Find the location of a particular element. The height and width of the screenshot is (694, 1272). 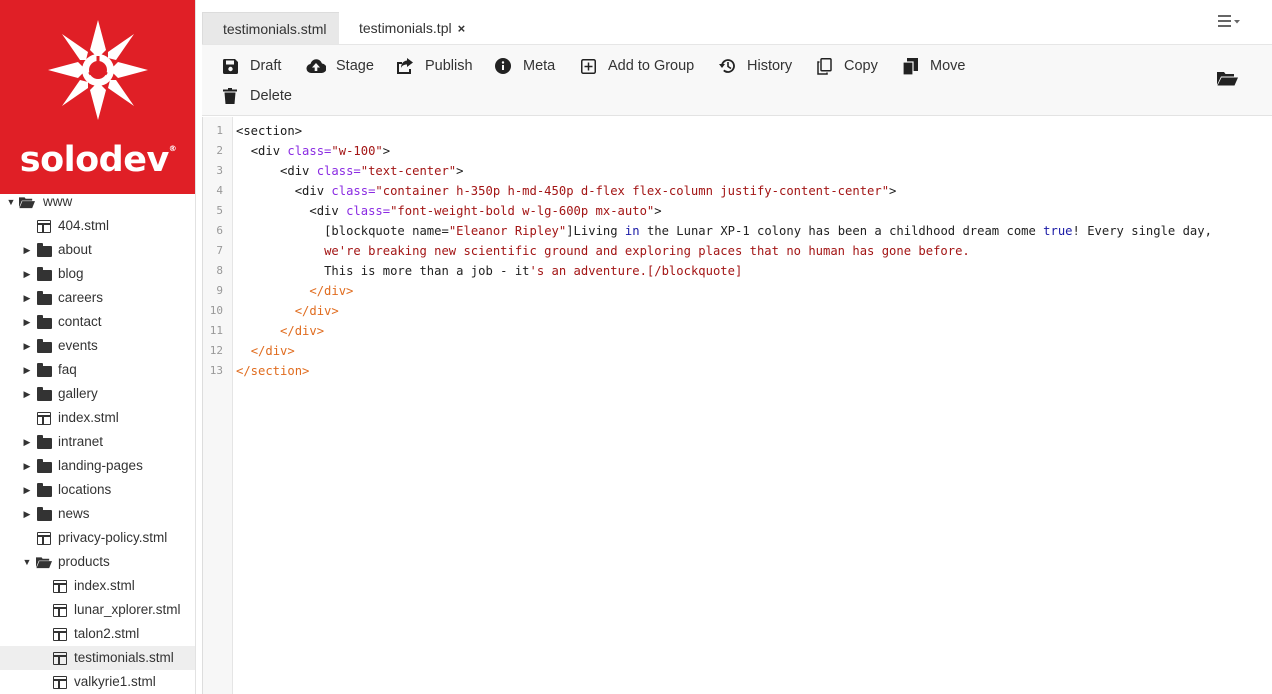

tab-label: testimonials.stml is located at coordinates (275, 29).